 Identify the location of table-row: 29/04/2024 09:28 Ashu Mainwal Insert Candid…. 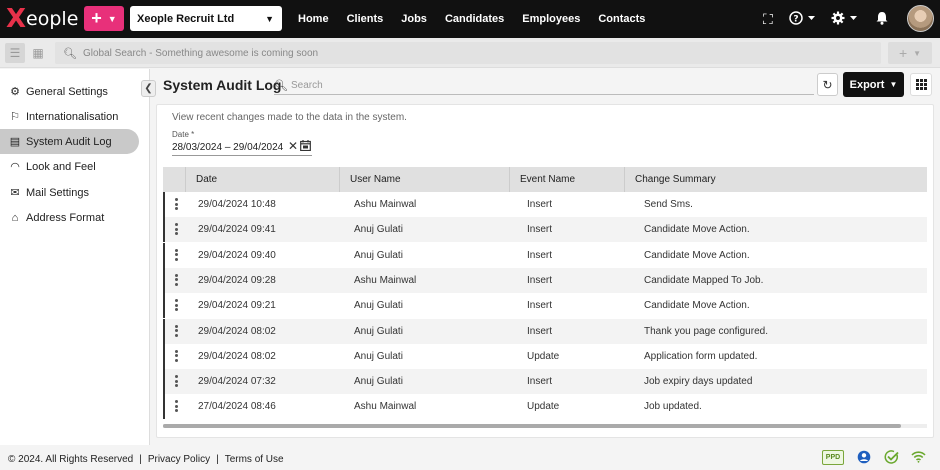
(545, 280).